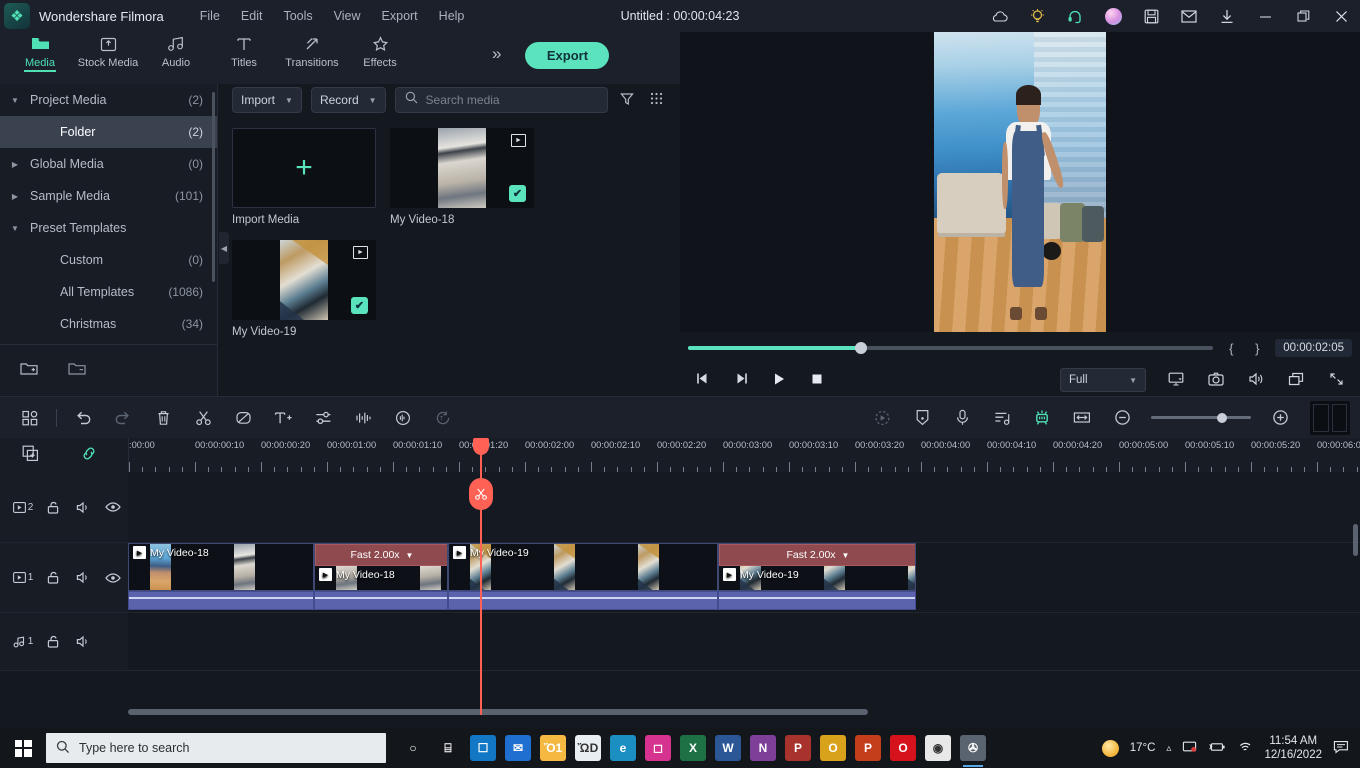 The height and width of the screenshot is (768, 1360). Describe the element at coordinates (999, 16) in the screenshot. I see `cloud-icon` at that location.